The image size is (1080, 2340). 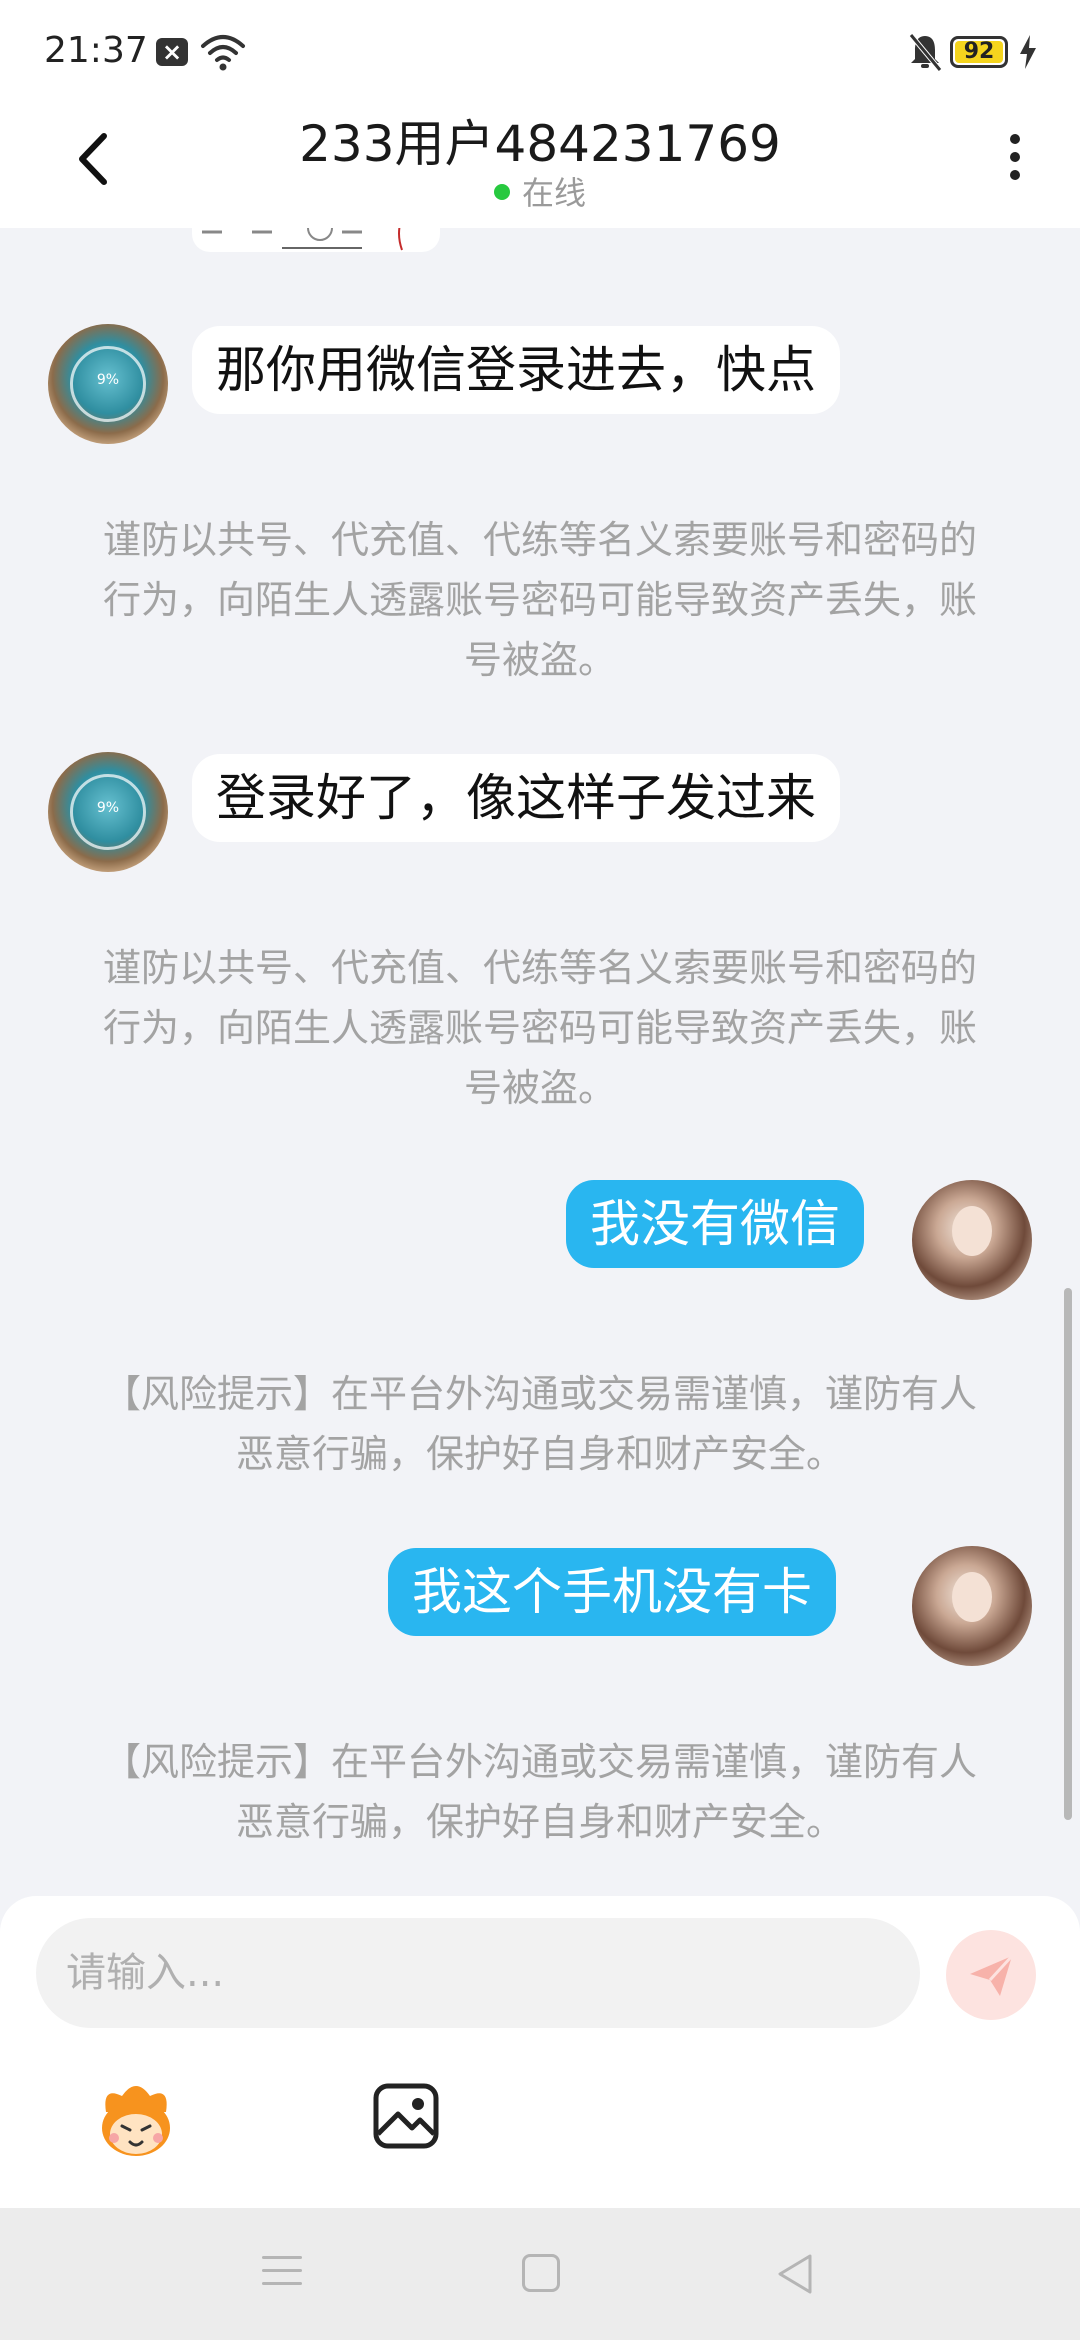 I want to click on scrollbar, so click(x=1068, y=1554).